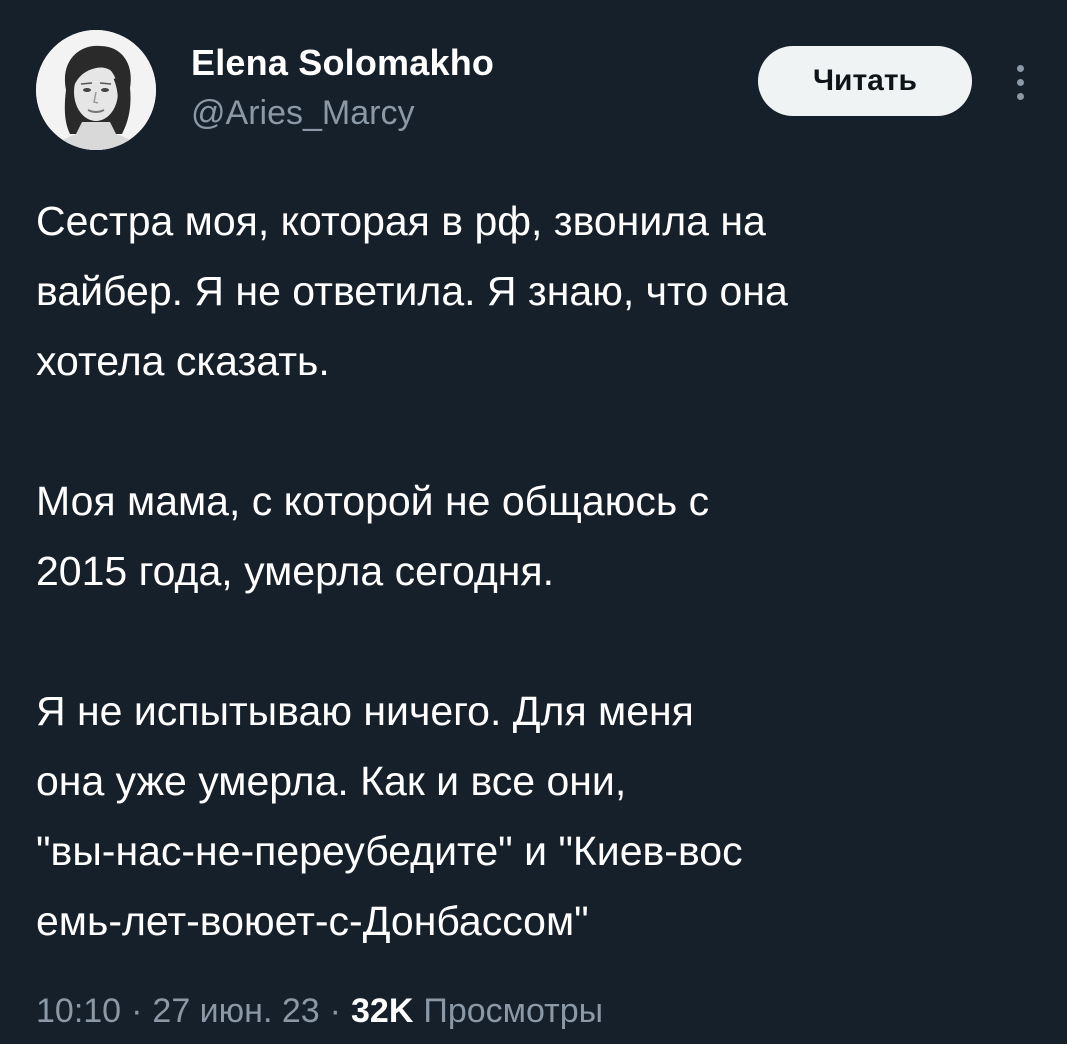 The image size is (1067, 1044). What do you see at coordinates (373, 501) in the screenshot?
I see `tweet-text-line: Моя мама, с которой не общаюсь с` at bounding box center [373, 501].